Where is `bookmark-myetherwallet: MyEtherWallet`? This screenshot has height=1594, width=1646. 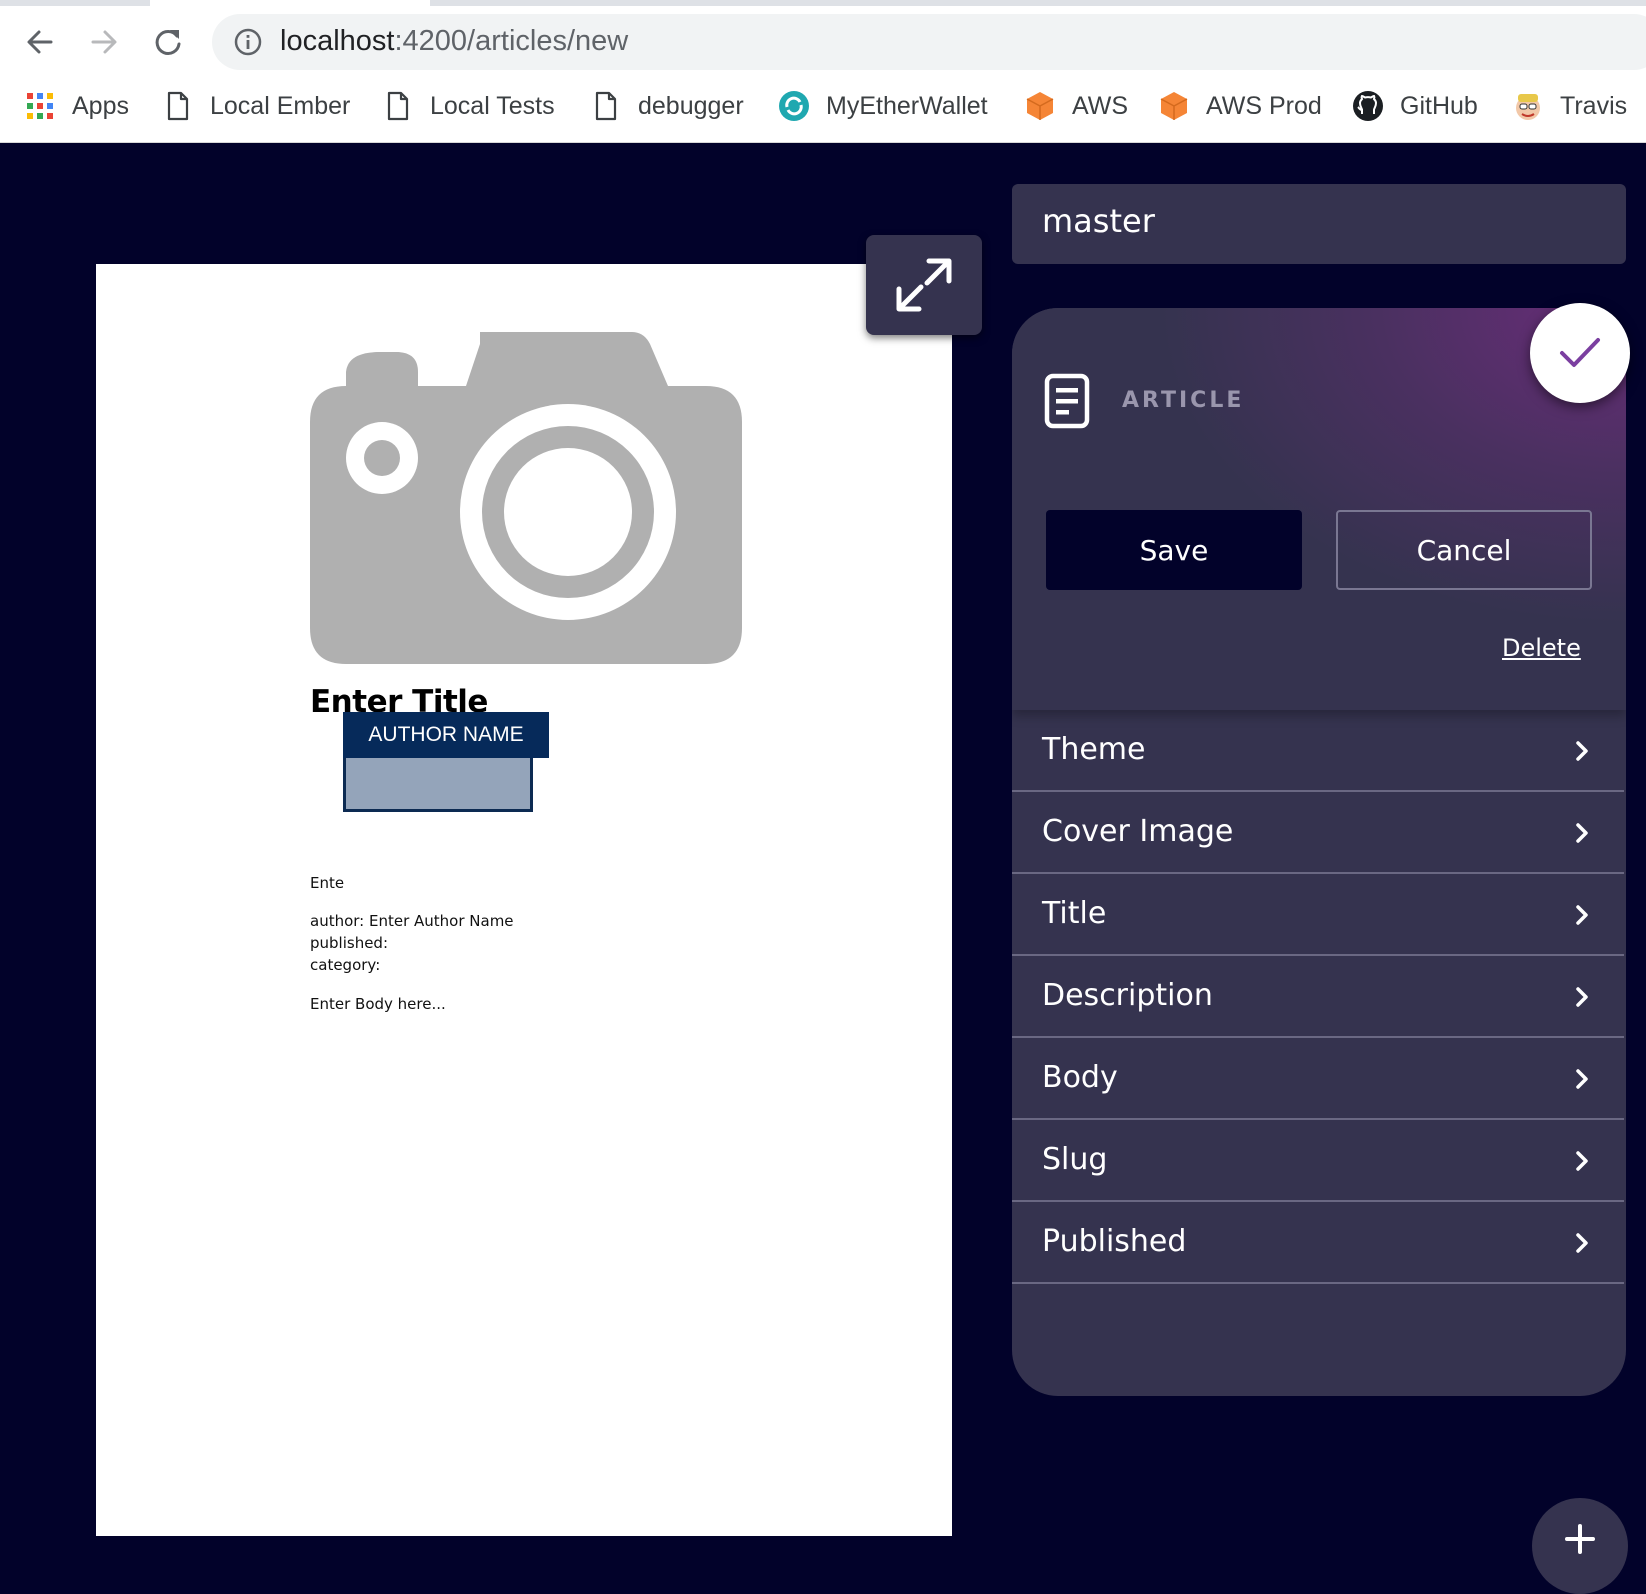 bookmark-myetherwallet: MyEtherWallet is located at coordinates (883, 106).